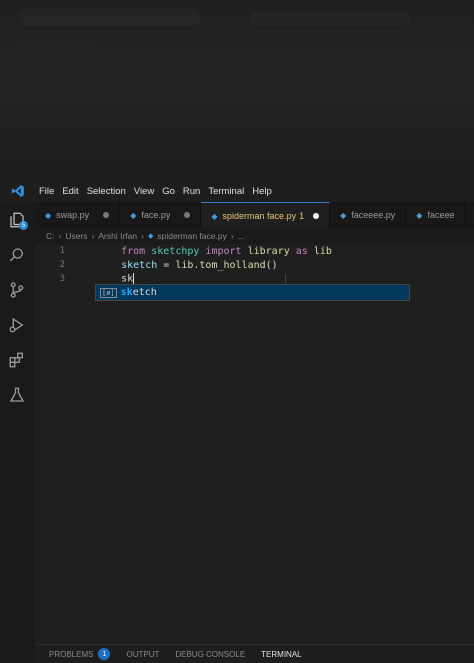  What do you see at coordinates (252, 292) in the screenshot?
I see `autocomplete-suggestion: [ø] sketch` at bounding box center [252, 292].